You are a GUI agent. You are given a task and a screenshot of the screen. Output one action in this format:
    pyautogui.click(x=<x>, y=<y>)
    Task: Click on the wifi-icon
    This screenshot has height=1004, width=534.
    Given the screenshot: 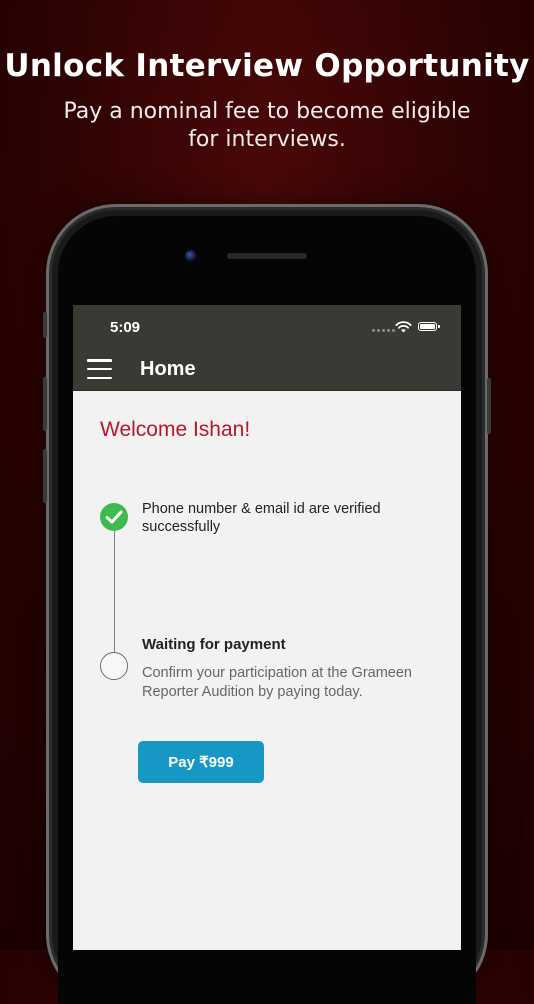 What is the action you would take?
    pyautogui.click(x=403, y=327)
    